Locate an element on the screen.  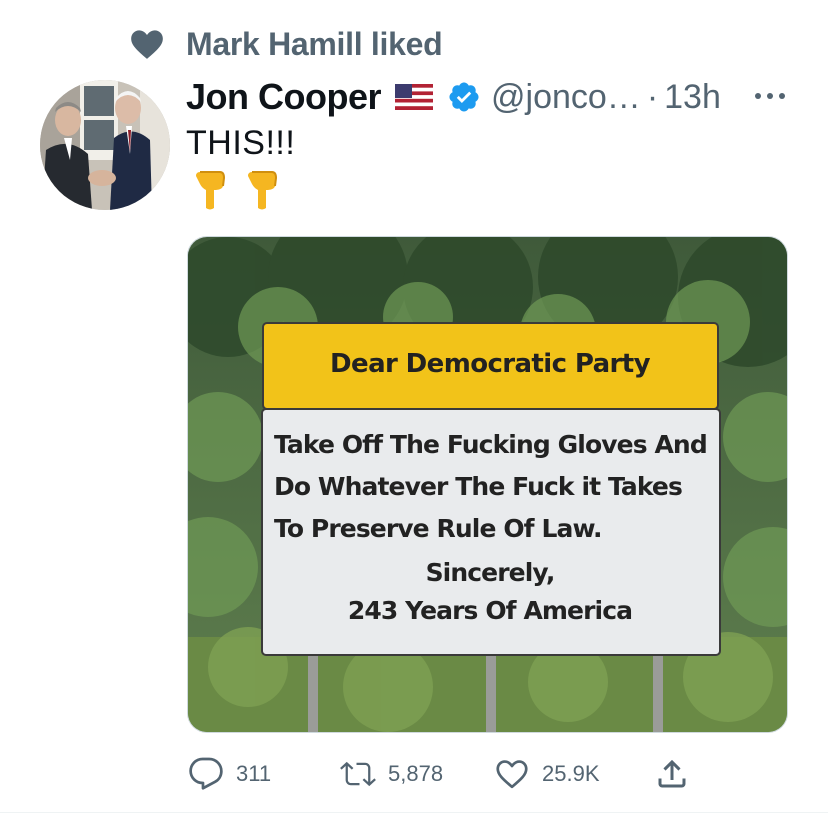
like-heart-icon is located at coordinates (512, 774).